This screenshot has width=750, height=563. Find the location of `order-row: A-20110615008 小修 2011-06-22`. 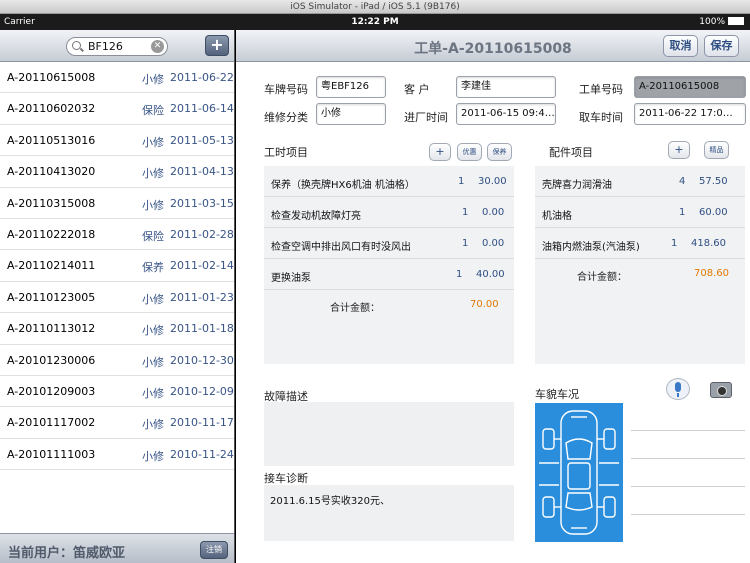

order-row: A-20110615008 小修 2011-06-22 is located at coordinates (117, 78).